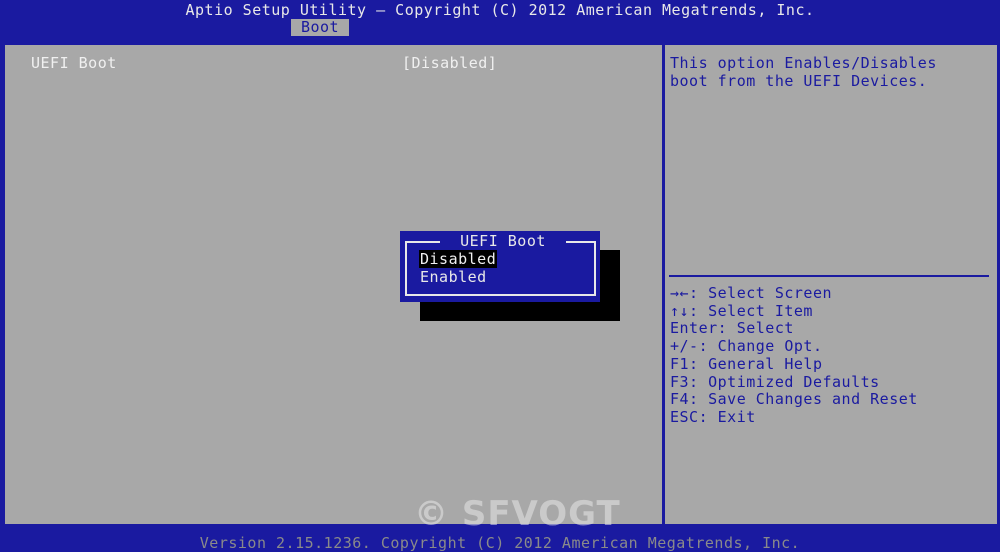 The height and width of the screenshot is (552, 1000). Describe the element at coordinates (732, 328) in the screenshot. I see `key-enter-select: Enter: Select` at that location.